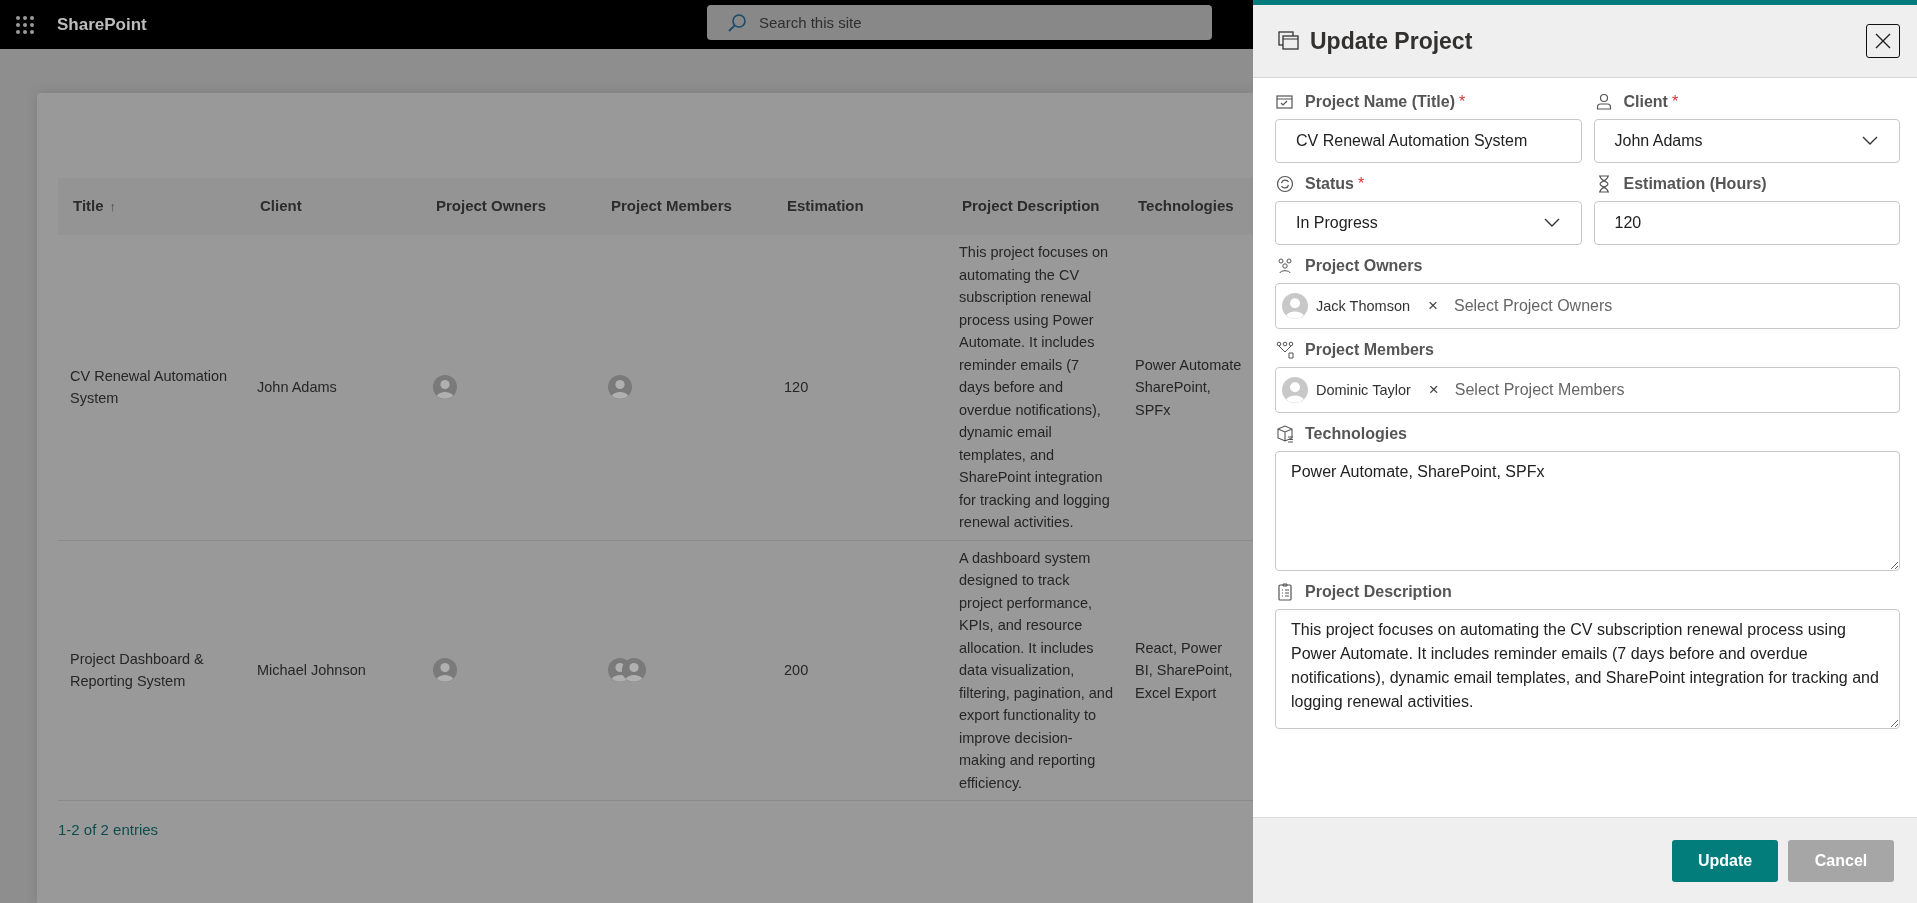 The width and height of the screenshot is (1917, 903). I want to click on text-area: Power Automate, SharePoint, SPFx, so click(1587, 511).